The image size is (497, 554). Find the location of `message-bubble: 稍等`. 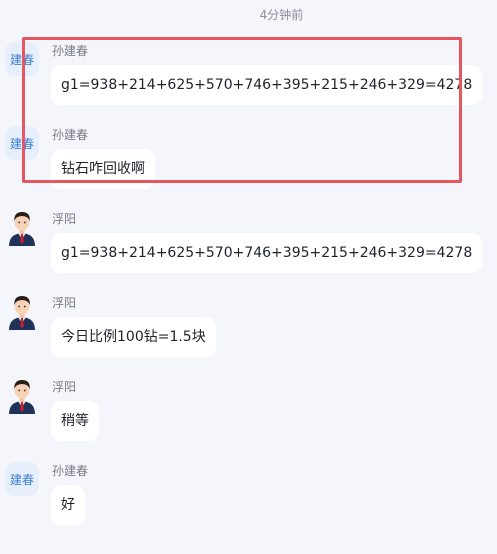

message-bubble: 稍等 is located at coordinates (75, 421).